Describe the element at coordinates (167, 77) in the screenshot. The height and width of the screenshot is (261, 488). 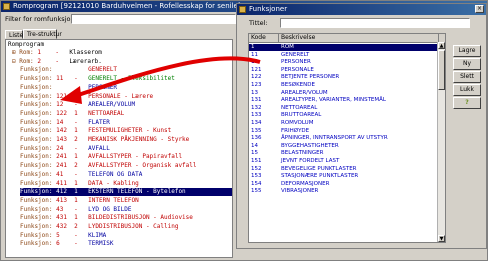
I see `drag-arrow-path` at that location.